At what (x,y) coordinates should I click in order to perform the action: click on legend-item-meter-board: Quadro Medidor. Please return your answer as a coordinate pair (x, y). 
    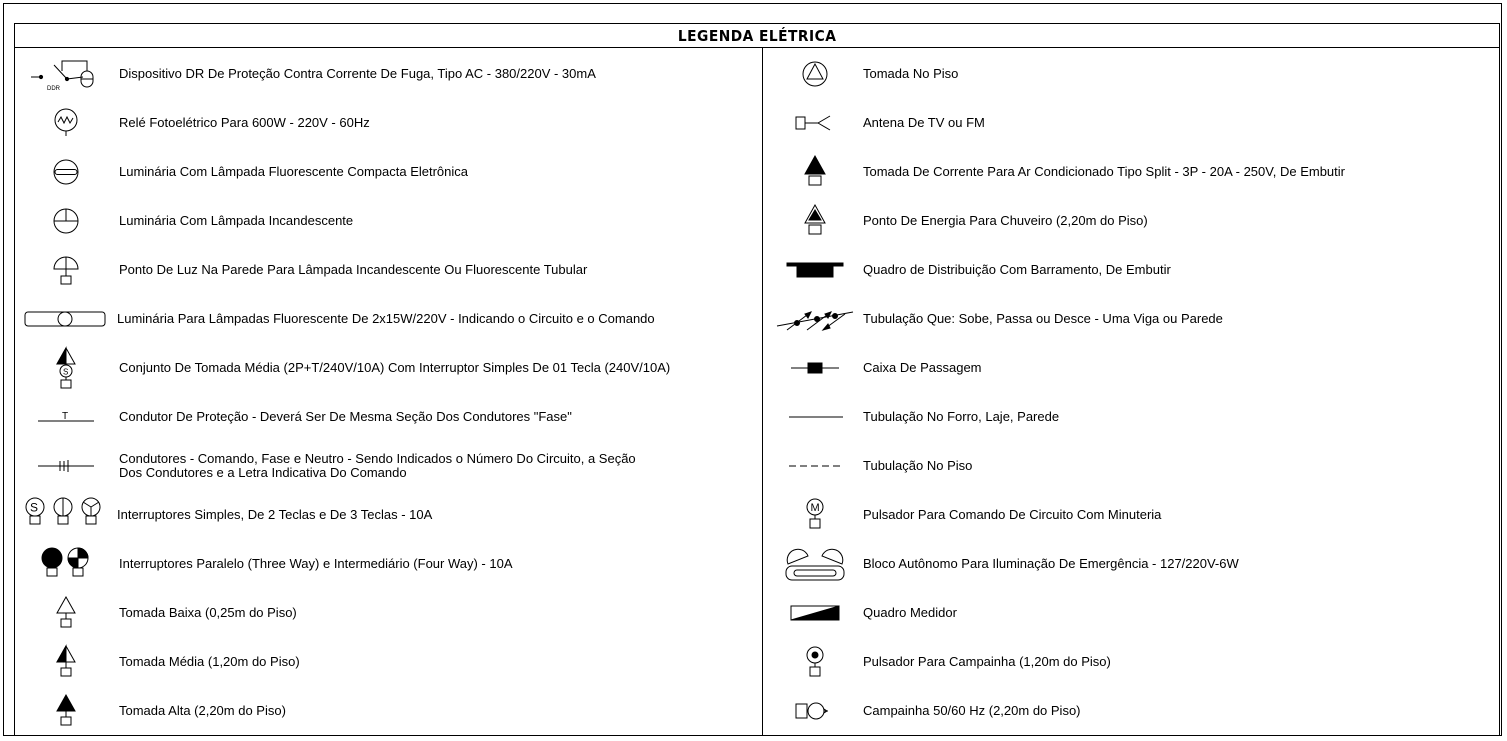
    Looking at the image, I should click on (867, 613).